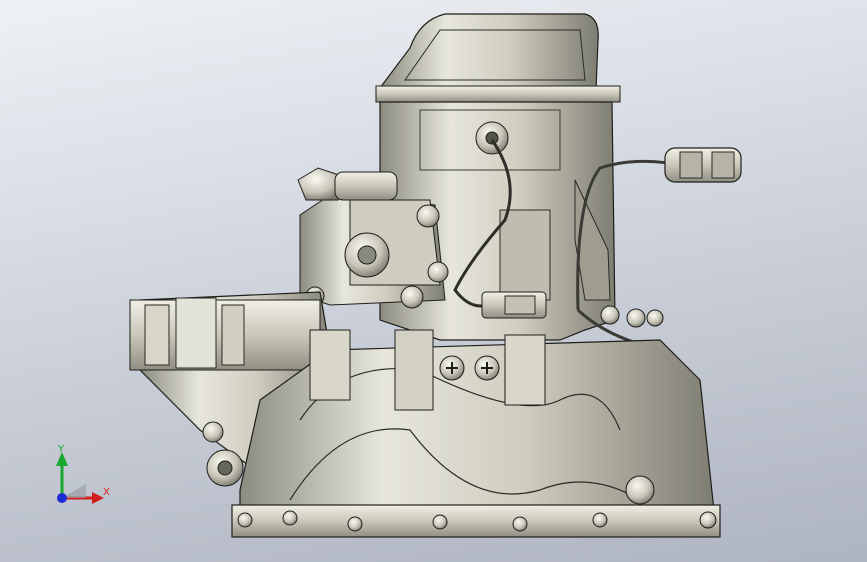  Describe the element at coordinates (476, 521) in the screenshot. I see `bottom-flange` at that location.